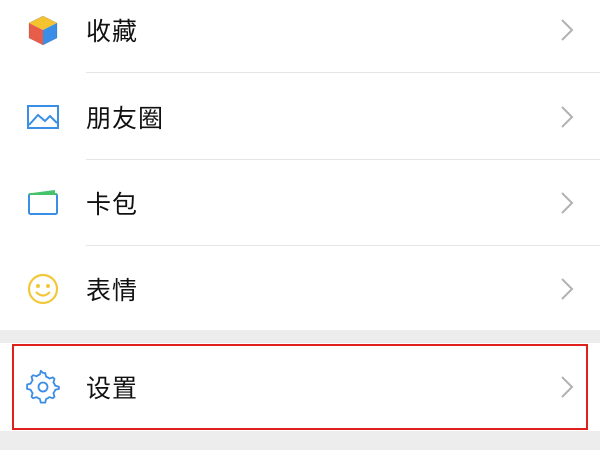 The image size is (600, 450). What do you see at coordinates (43, 387) in the screenshot?
I see `gear-icon` at bounding box center [43, 387].